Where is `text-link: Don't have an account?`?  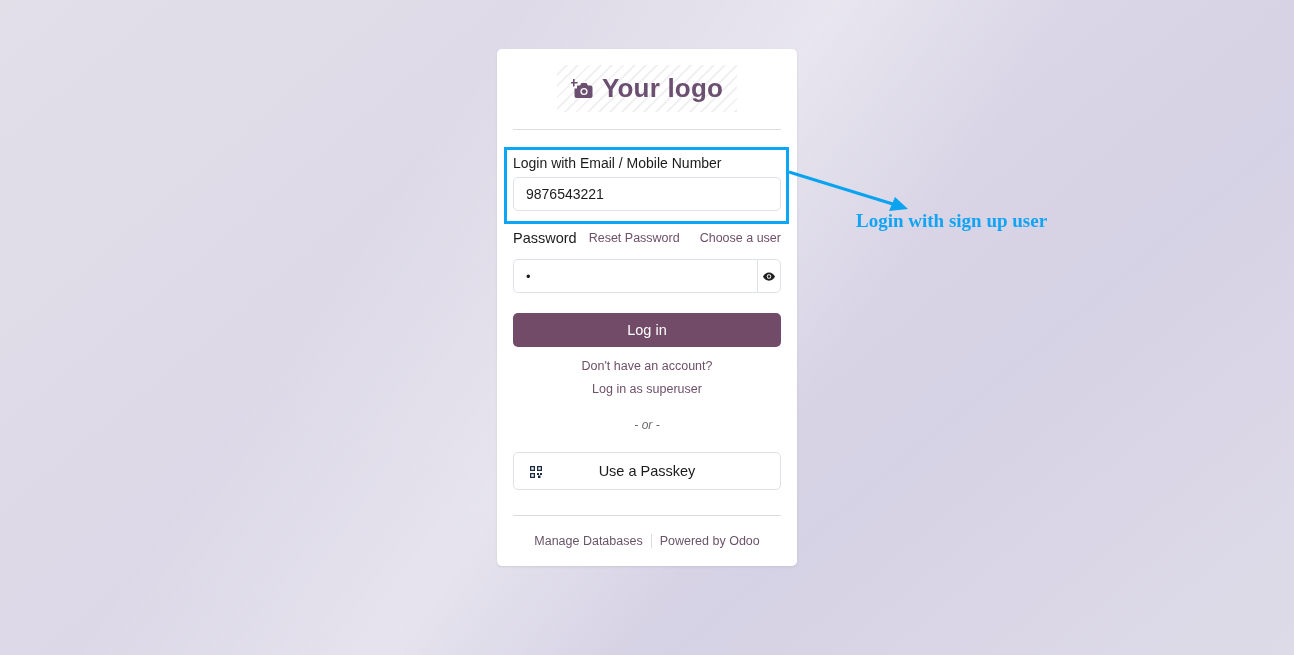
text-link: Don't have an account? is located at coordinates (647, 366).